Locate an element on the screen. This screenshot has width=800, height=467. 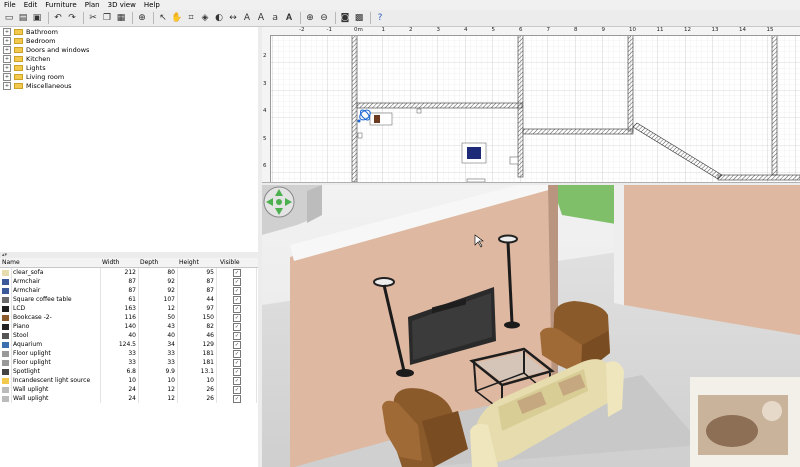
ruler-tick-label: 7 is located at coordinates (548, 30).